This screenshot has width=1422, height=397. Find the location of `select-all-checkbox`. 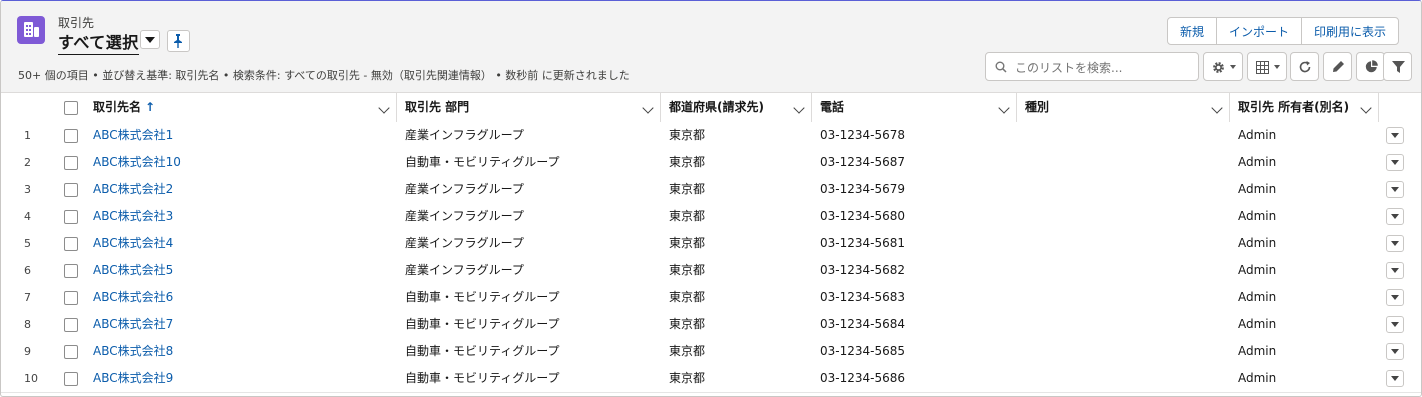

select-all-checkbox is located at coordinates (71, 108).